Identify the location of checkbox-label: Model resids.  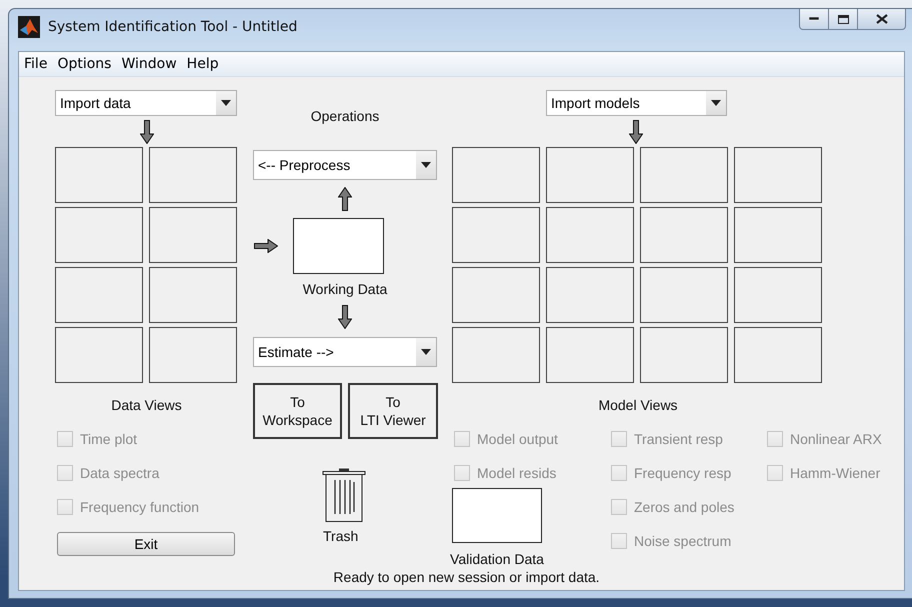
(516, 473).